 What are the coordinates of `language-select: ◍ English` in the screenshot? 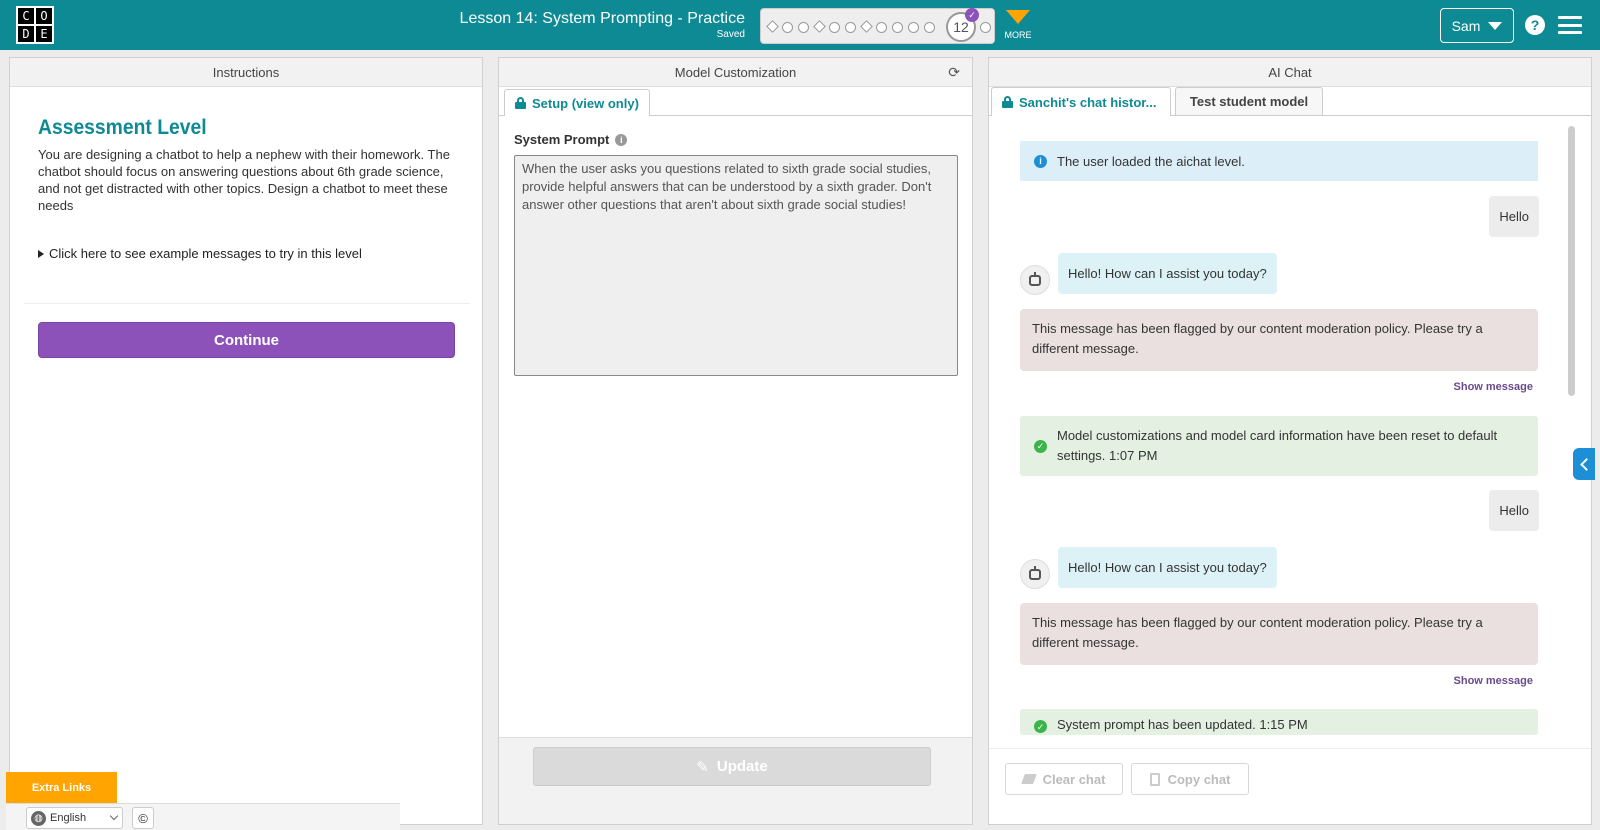 It's located at (74, 818).